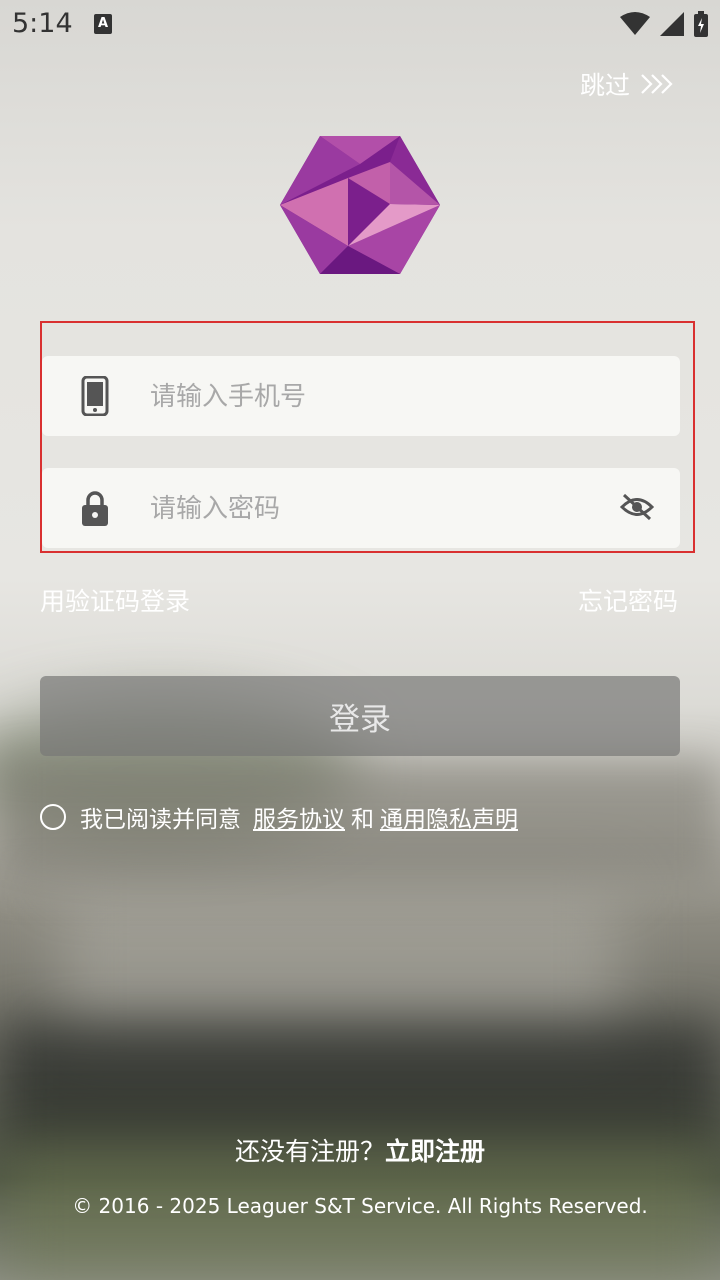 The width and height of the screenshot is (720, 1280). I want to click on phone-field, so click(361, 397).